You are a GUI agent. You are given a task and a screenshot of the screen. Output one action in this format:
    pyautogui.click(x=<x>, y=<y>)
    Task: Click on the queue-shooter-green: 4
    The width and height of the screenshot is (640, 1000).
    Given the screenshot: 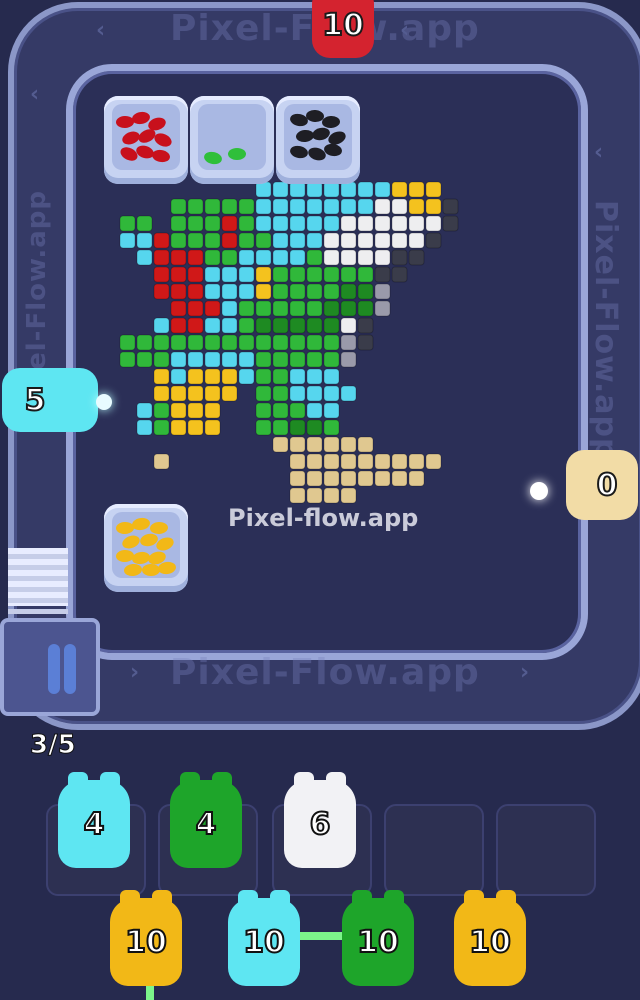 What is the action you would take?
    pyautogui.click(x=206, y=820)
    